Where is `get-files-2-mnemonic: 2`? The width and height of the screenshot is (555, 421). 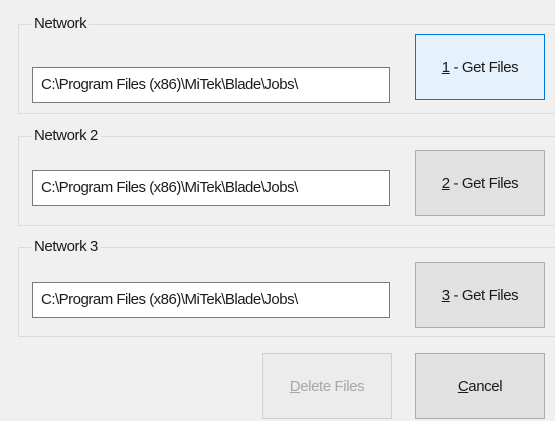
get-files-2-mnemonic: 2 is located at coordinates (445, 183).